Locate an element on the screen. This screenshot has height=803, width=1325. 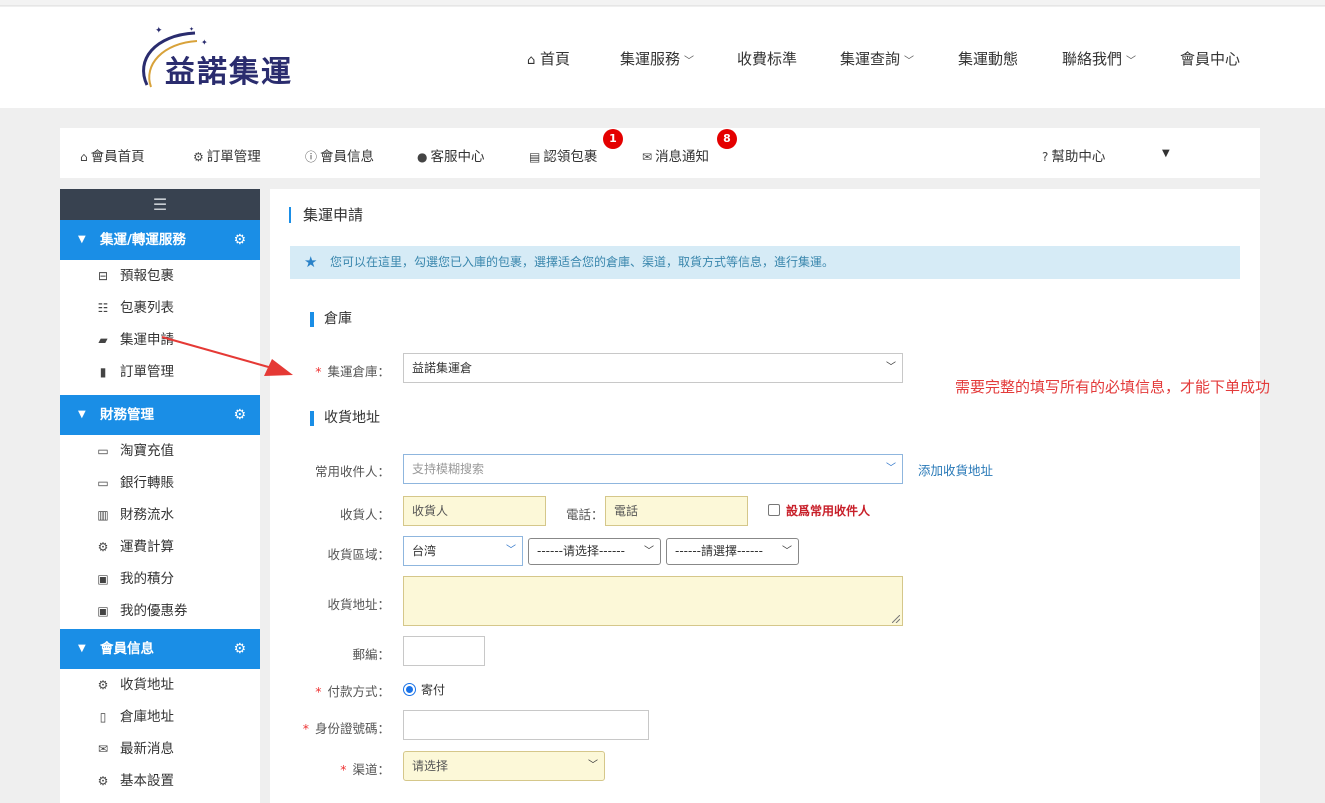
section-warehouse: 倉庫 is located at coordinates (331, 319).